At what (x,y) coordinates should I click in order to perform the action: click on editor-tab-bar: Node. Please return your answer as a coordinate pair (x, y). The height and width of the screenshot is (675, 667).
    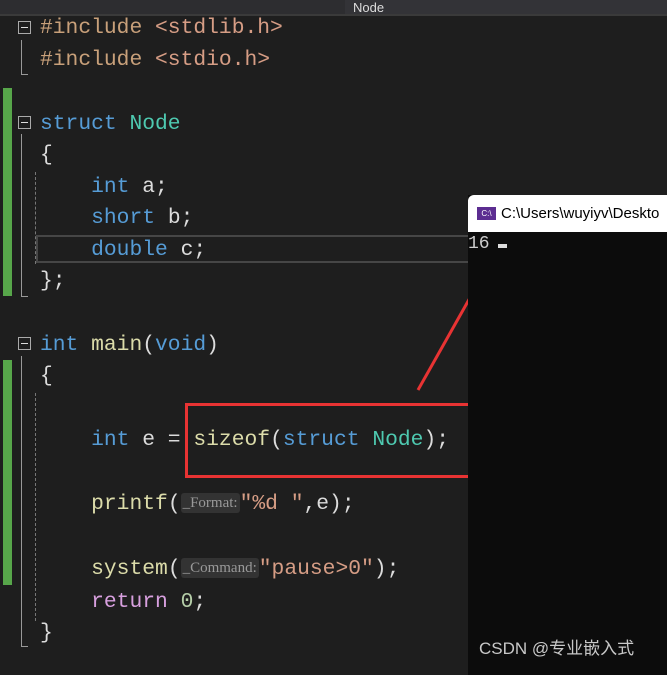
    Looking at the image, I should click on (333, 8).